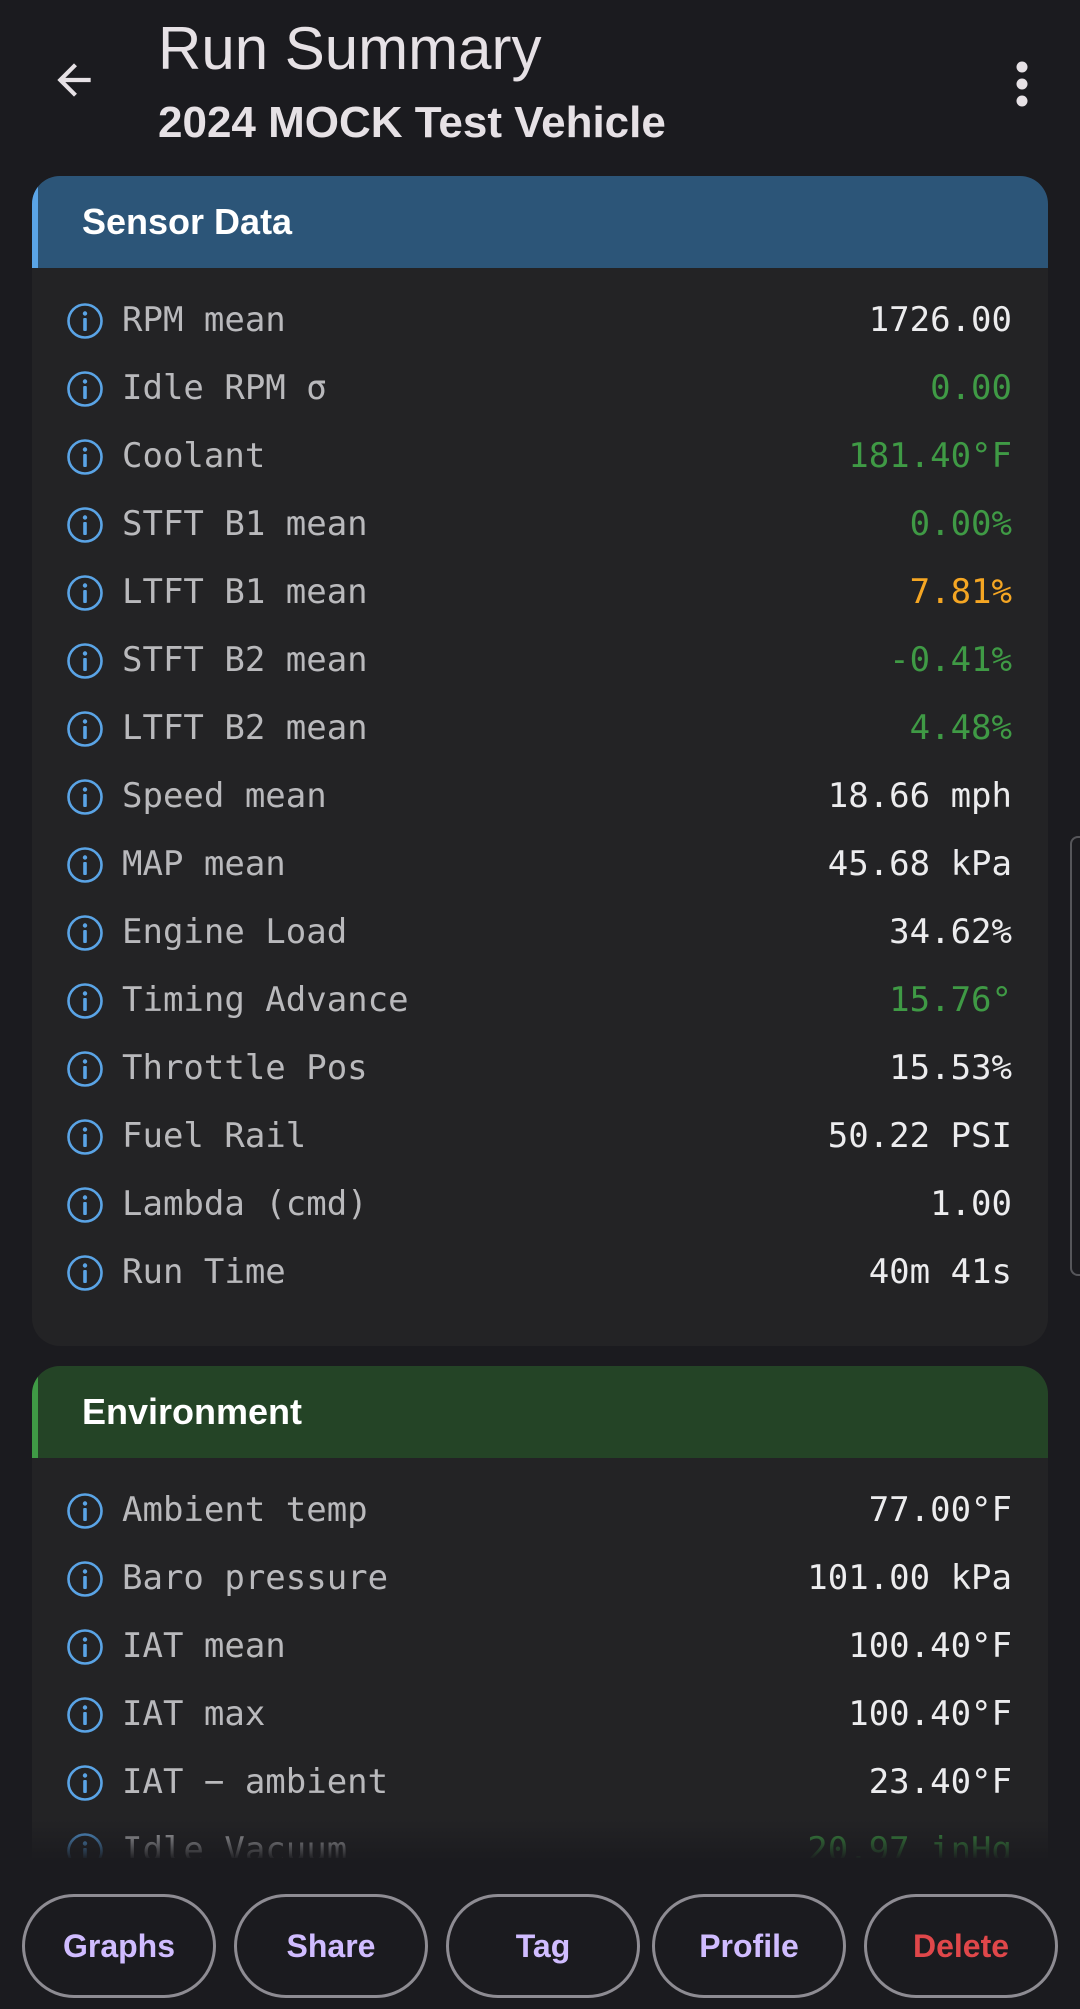  Describe the element at coordinates (540, 660) in the screenshot. I see `metric-row: STFT B2 mean -0.41%` at that location.